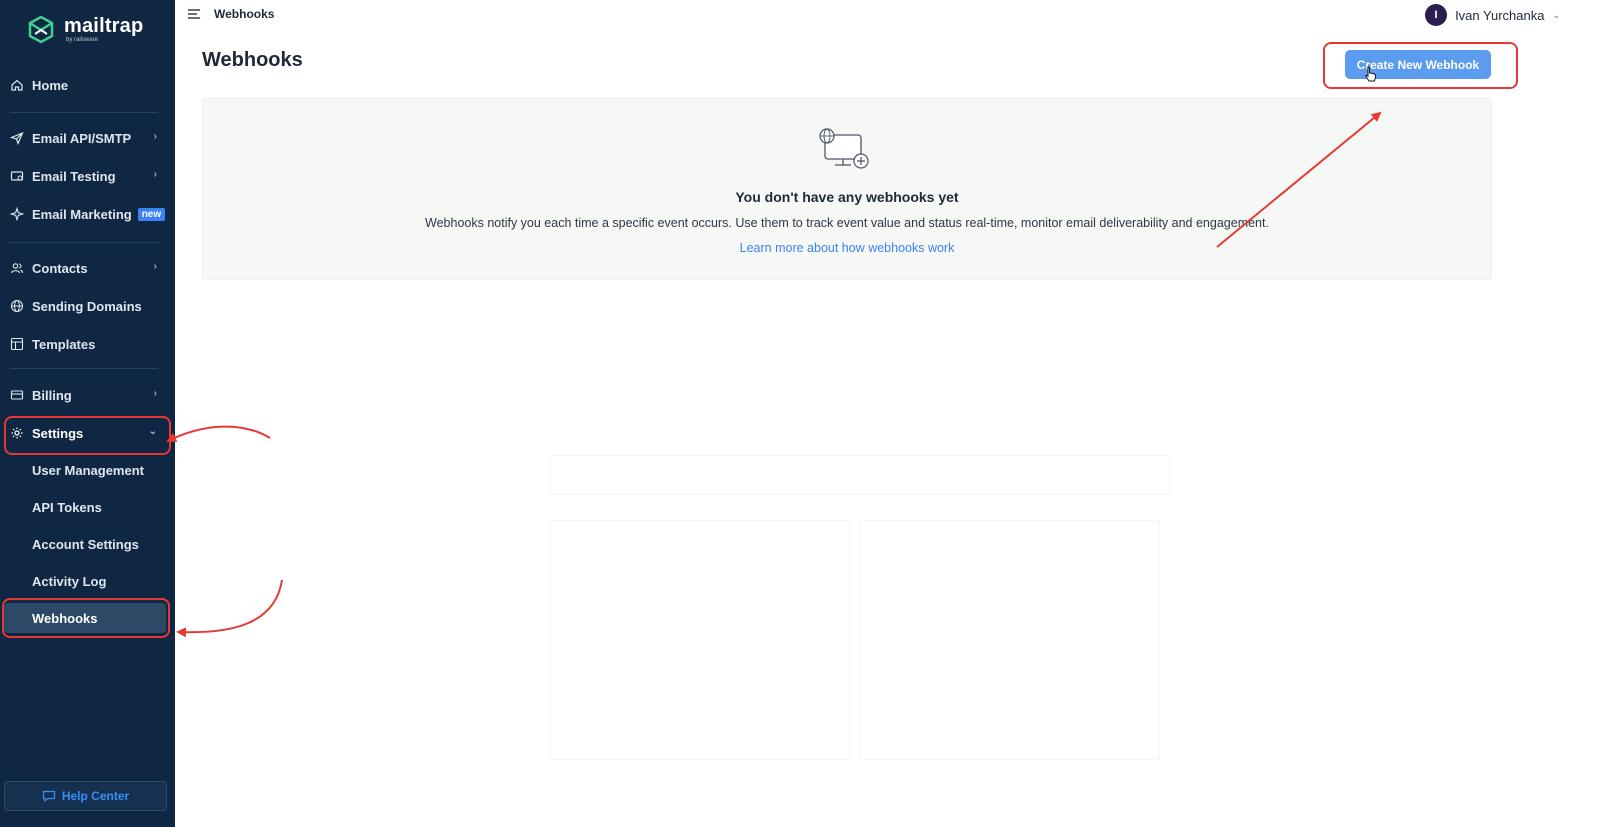  I want to click on sidebar-item-sending-domains: Sending Domains, so click(87, 306).